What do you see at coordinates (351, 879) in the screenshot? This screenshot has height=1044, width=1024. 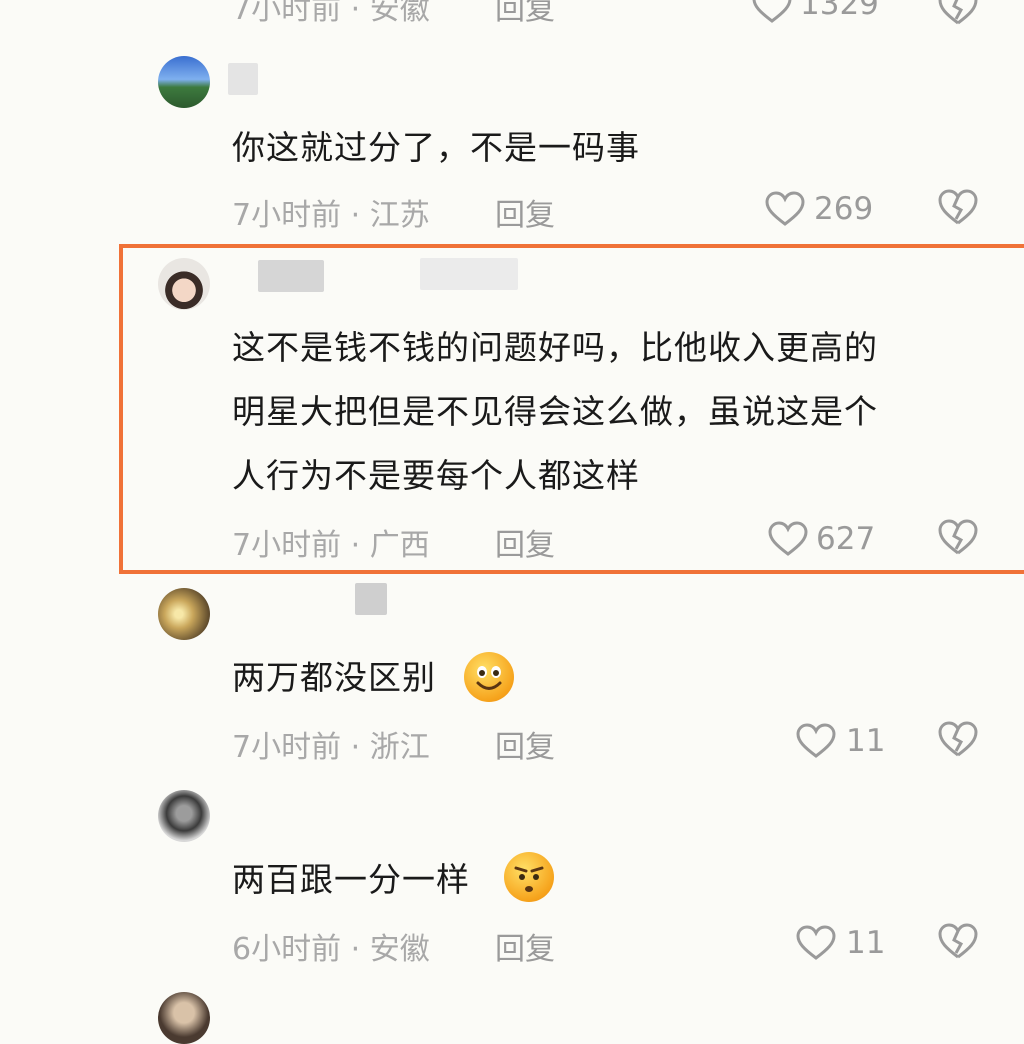 I see `comment-text: 两百跟一分一样` at bounding box center [351, 879].